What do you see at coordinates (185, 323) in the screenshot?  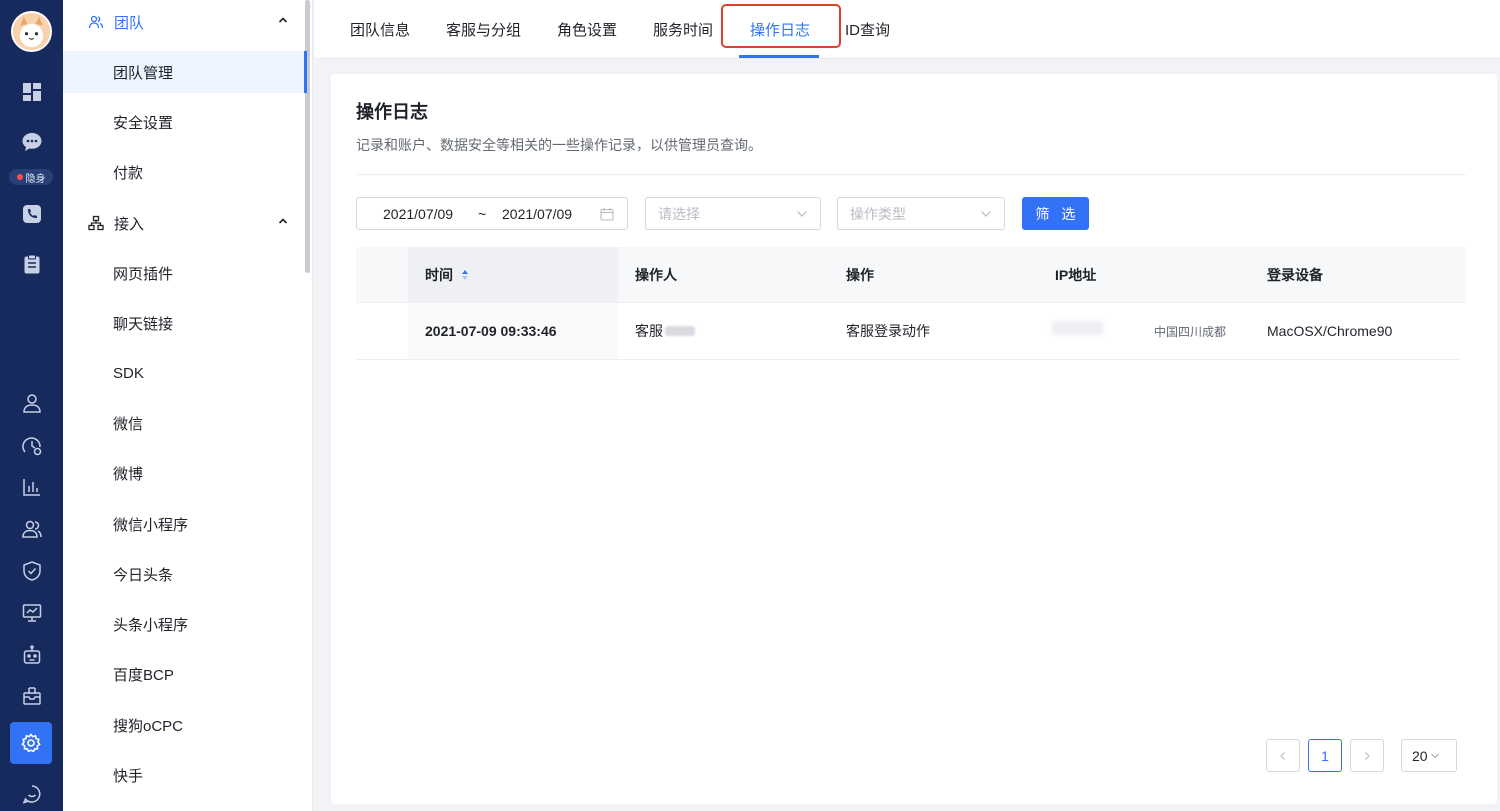 I see `sidebar-item-chat-link: 聊天链接` at bounding box center [185, 323].